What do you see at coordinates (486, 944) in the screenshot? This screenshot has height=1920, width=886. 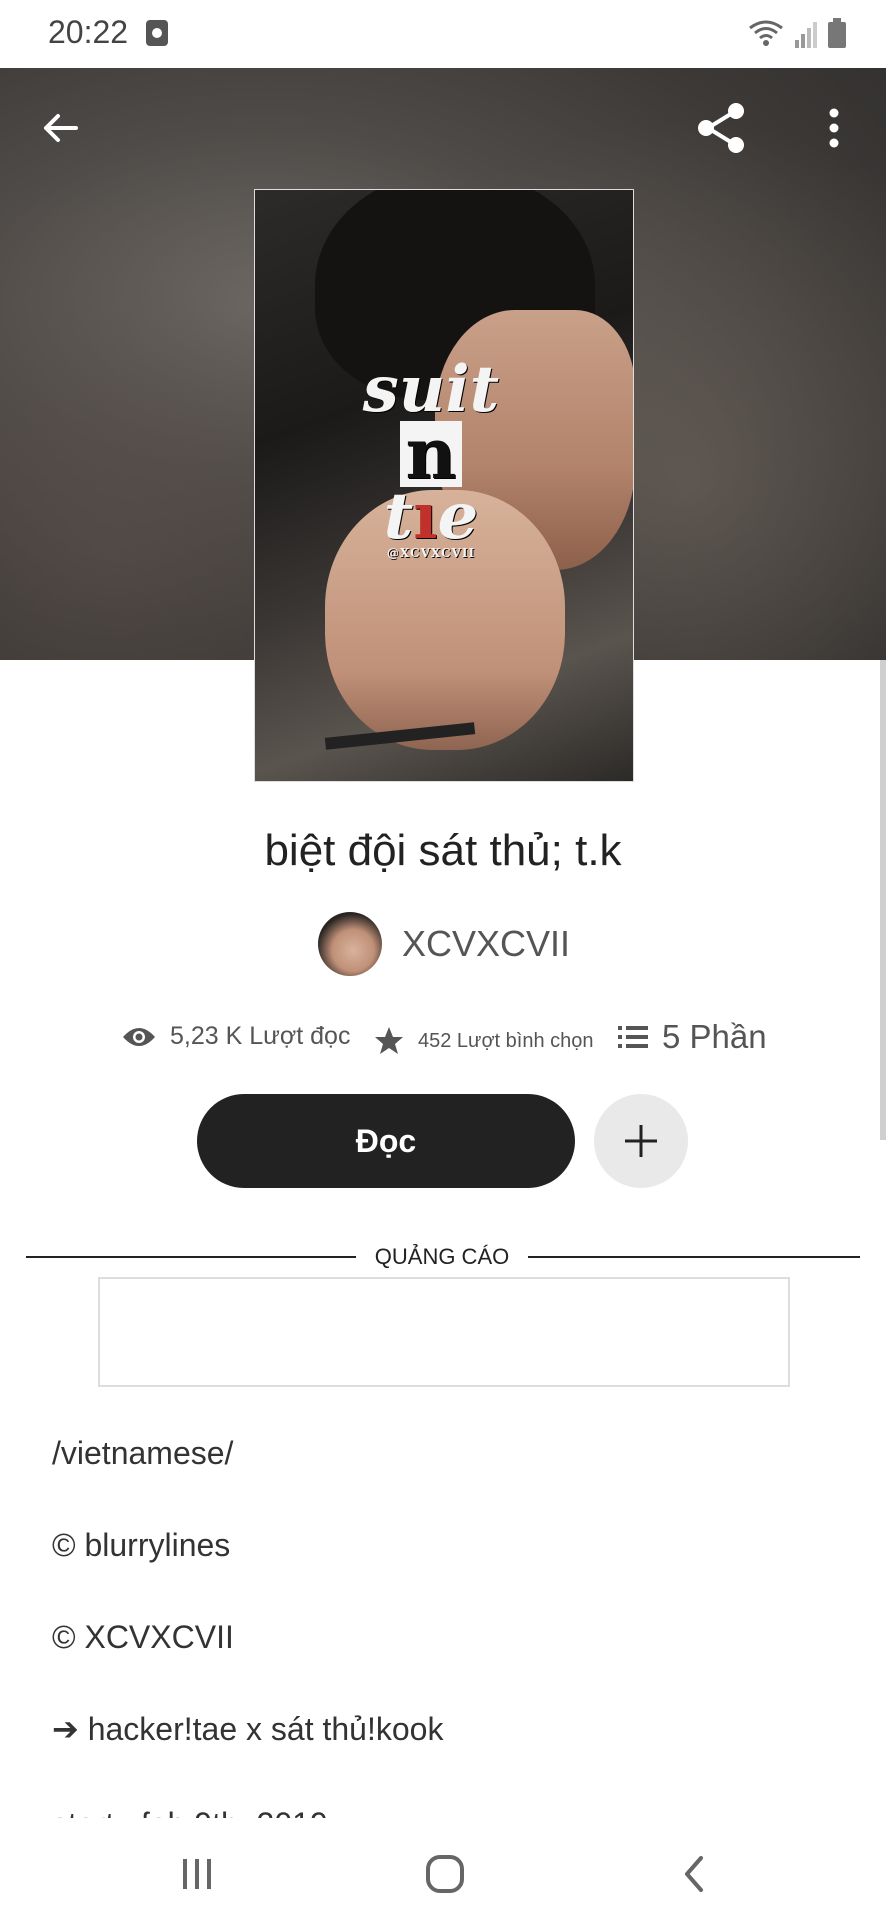 I see `author-name: XCVXCVII` at bounding box center [486, 944].